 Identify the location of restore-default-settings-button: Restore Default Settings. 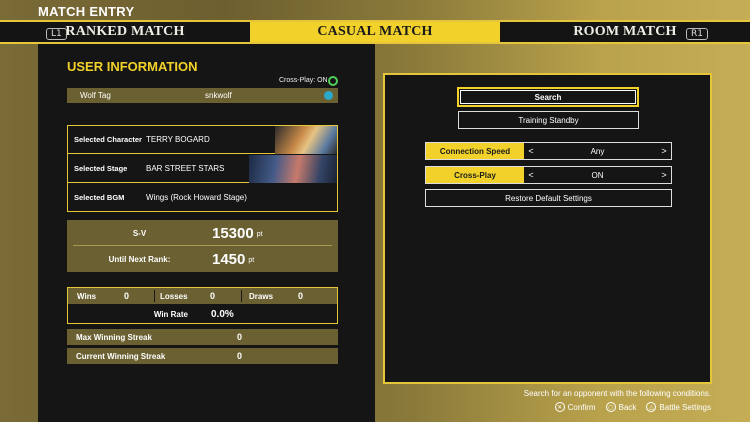
(548, 198).